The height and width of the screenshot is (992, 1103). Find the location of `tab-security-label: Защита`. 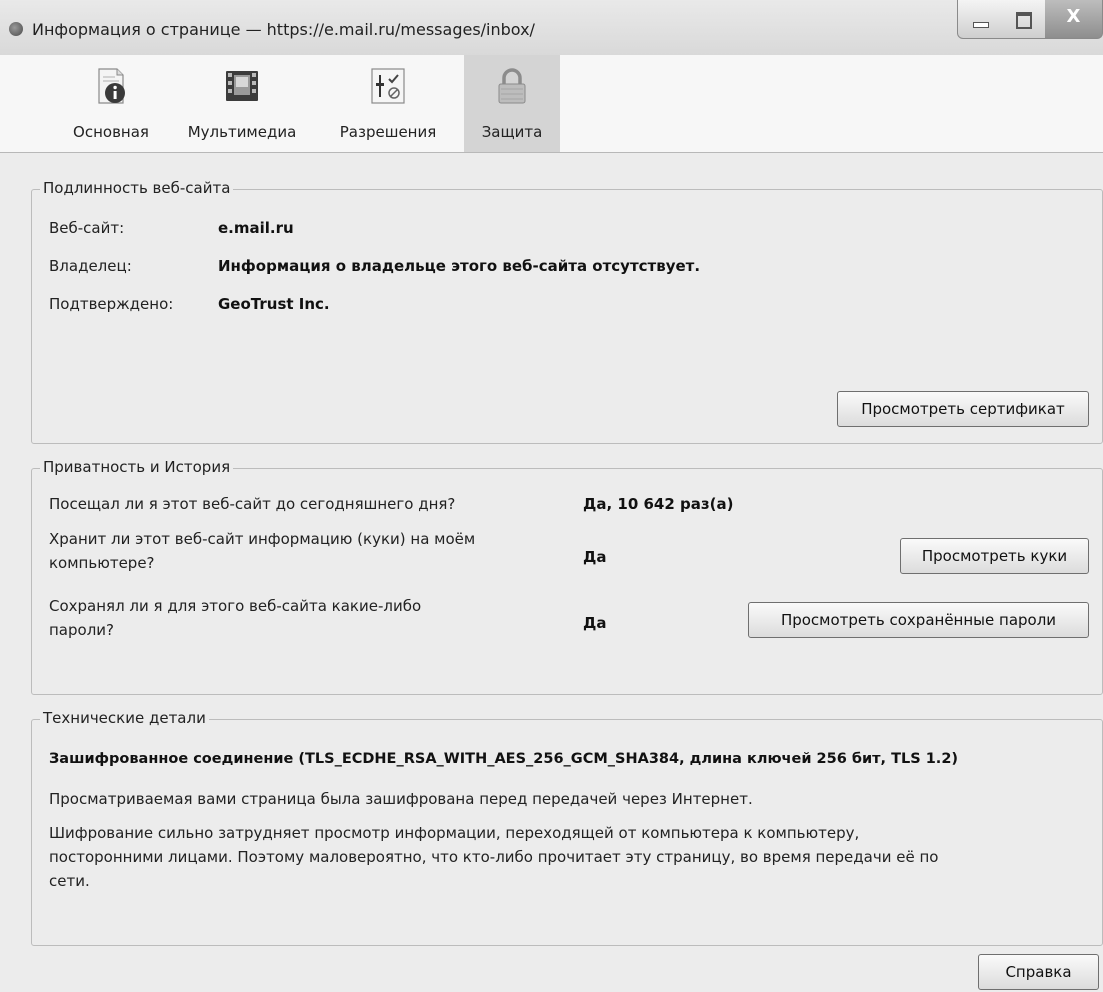

tab-security-label: Защита is located at coordinates (512, 132).